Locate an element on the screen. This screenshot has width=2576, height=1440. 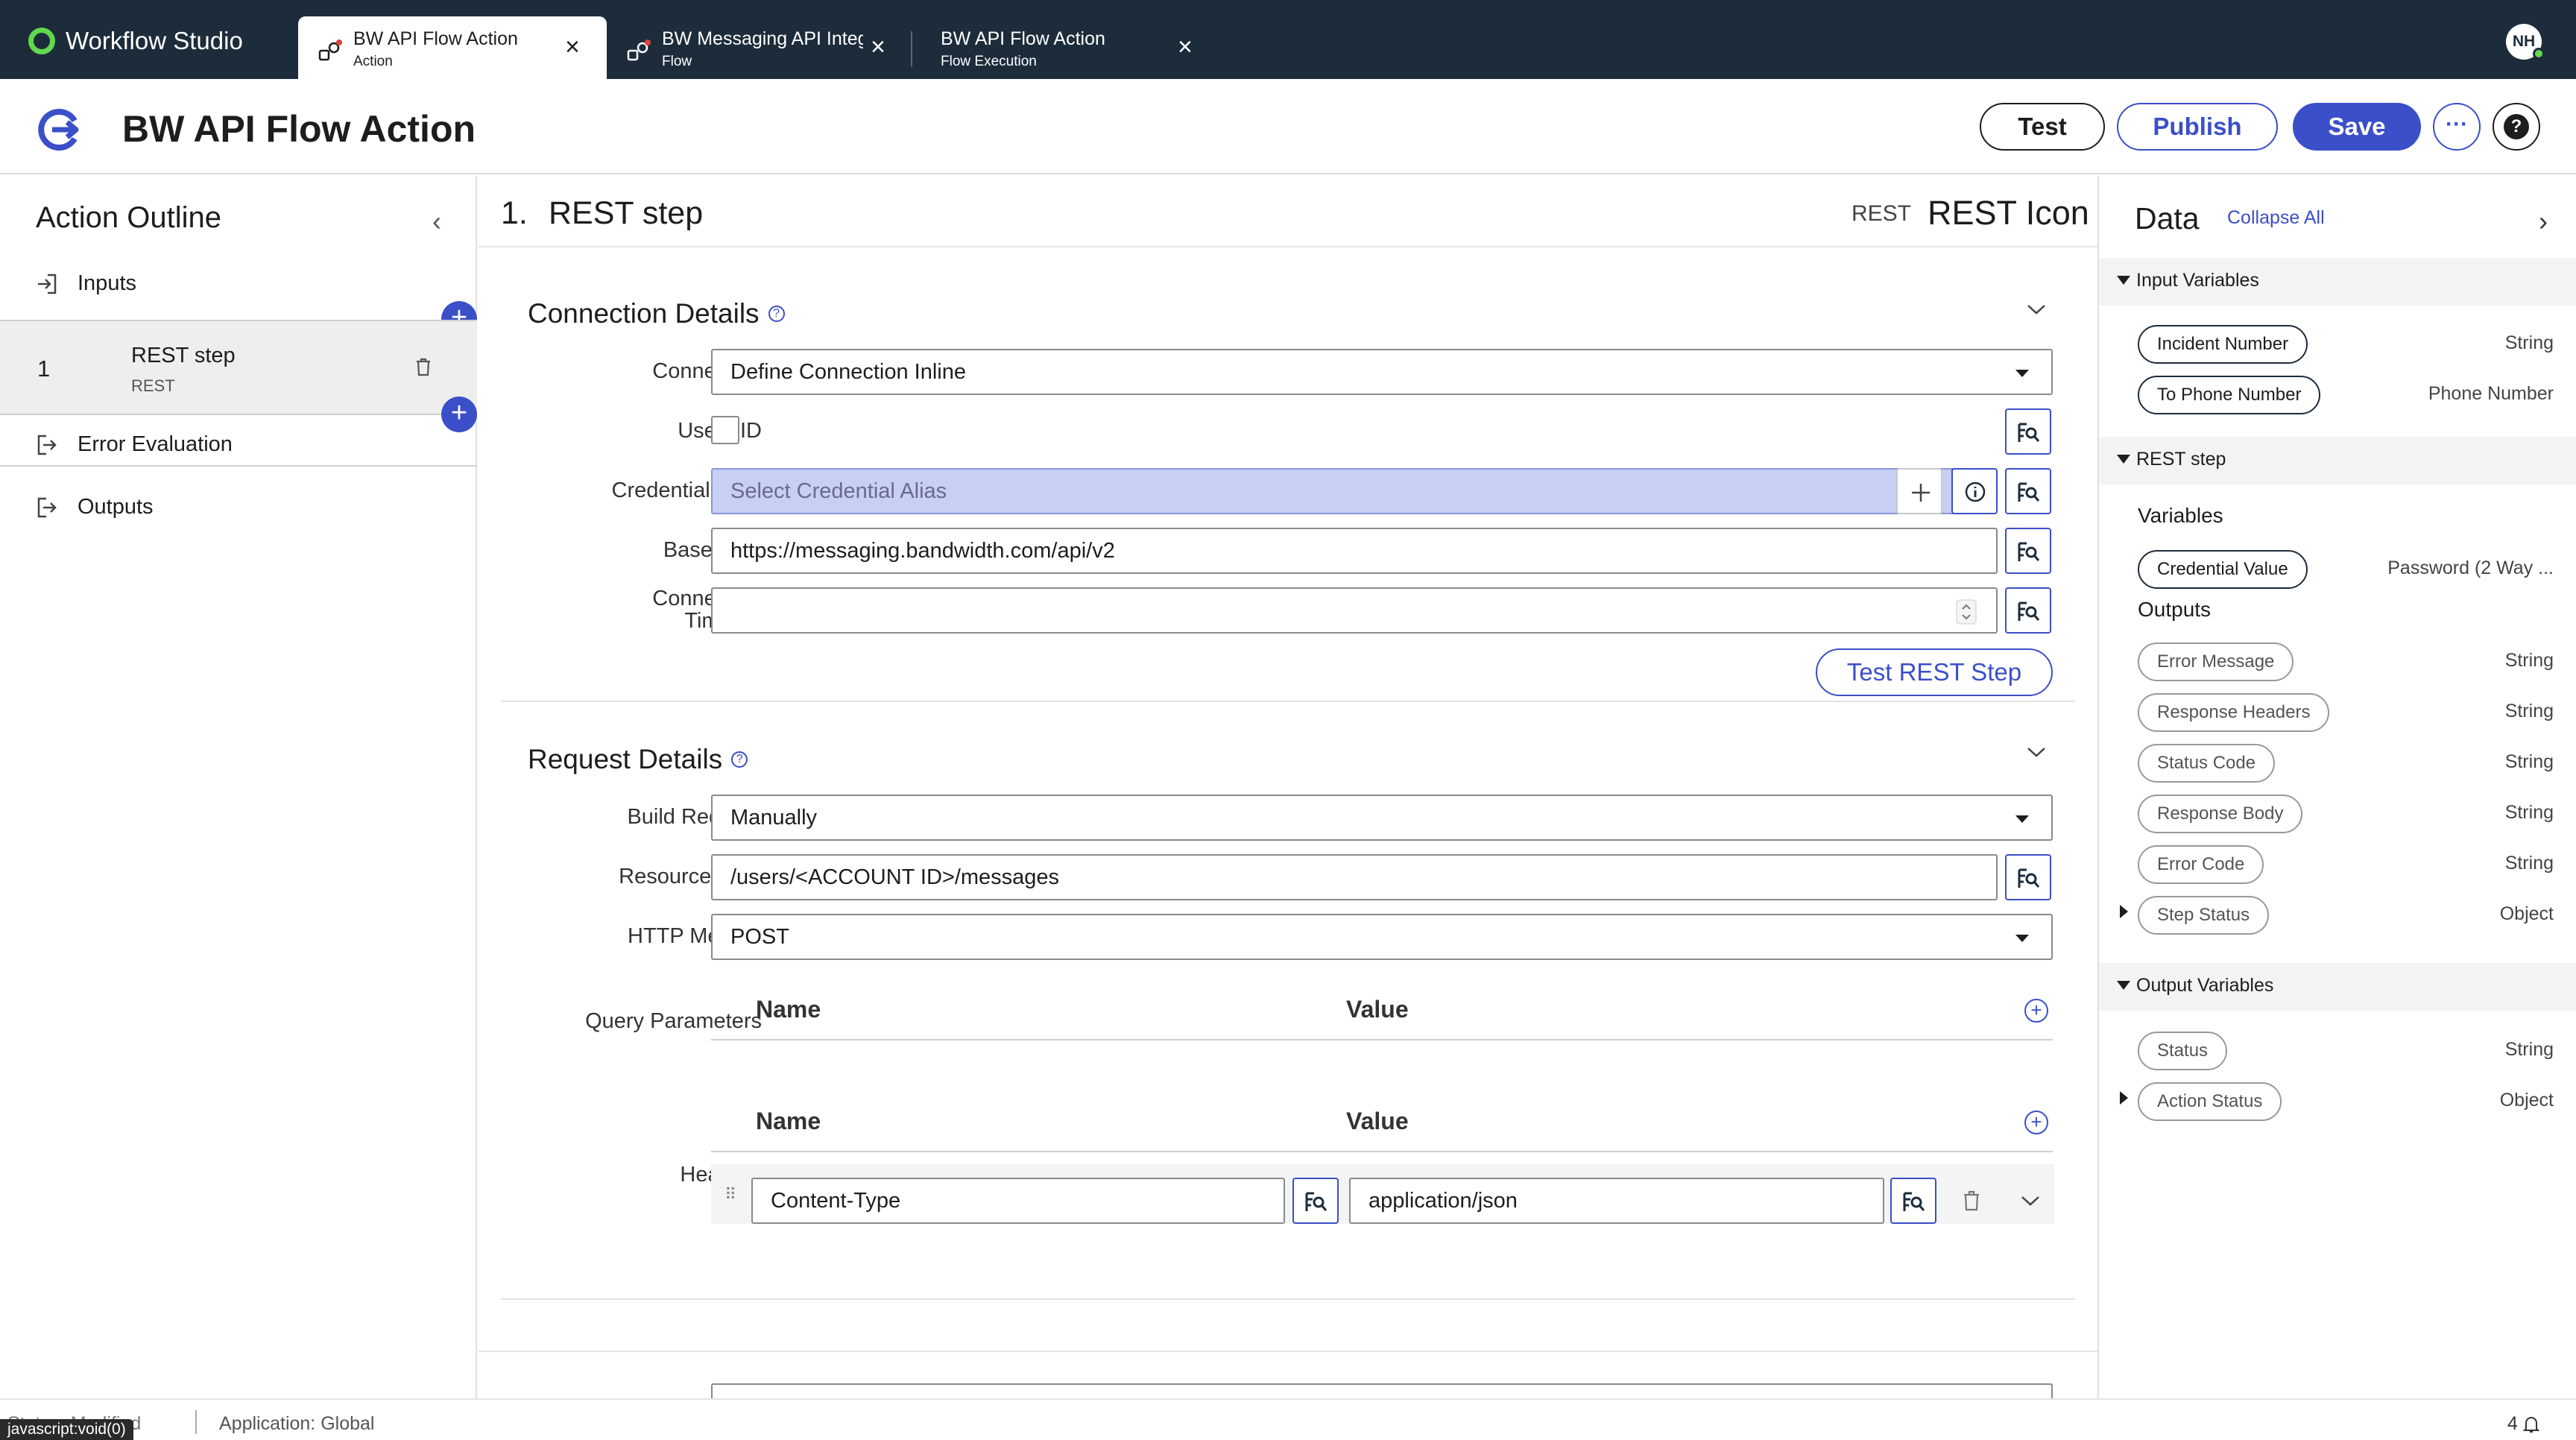
request-details-title: Request Details ? is located at coordinates (638, 759).